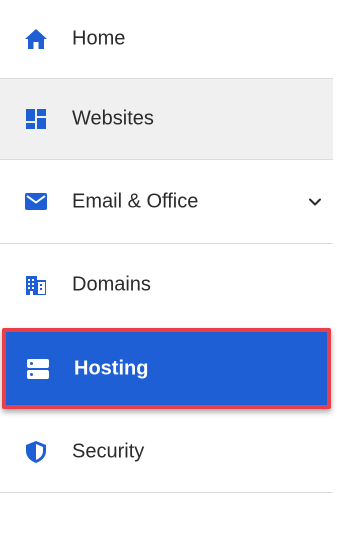 Image resolution: width=337 pixels, height=539 pixels. What do you see at coordinates (36, 39) in the screenshot?
I see `home-icon` at bounding box center [36, 39].